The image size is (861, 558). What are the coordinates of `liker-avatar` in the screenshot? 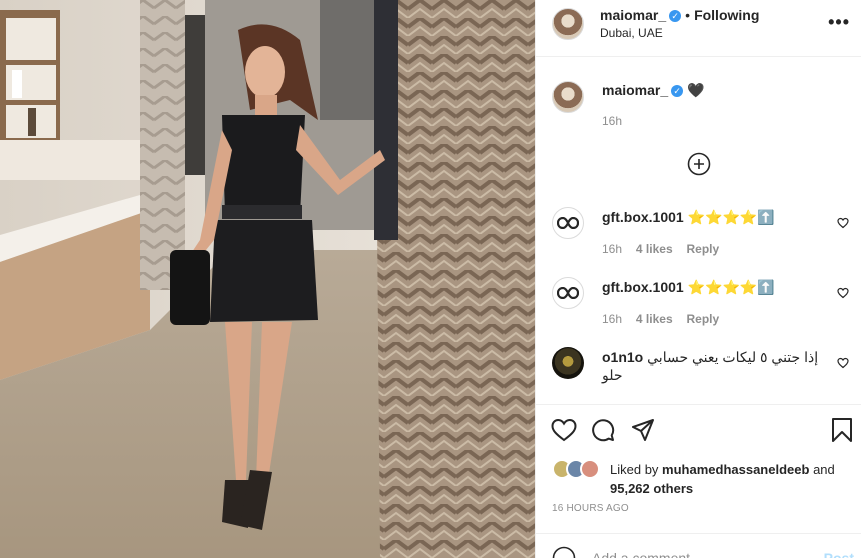 It's located at (590, 469).